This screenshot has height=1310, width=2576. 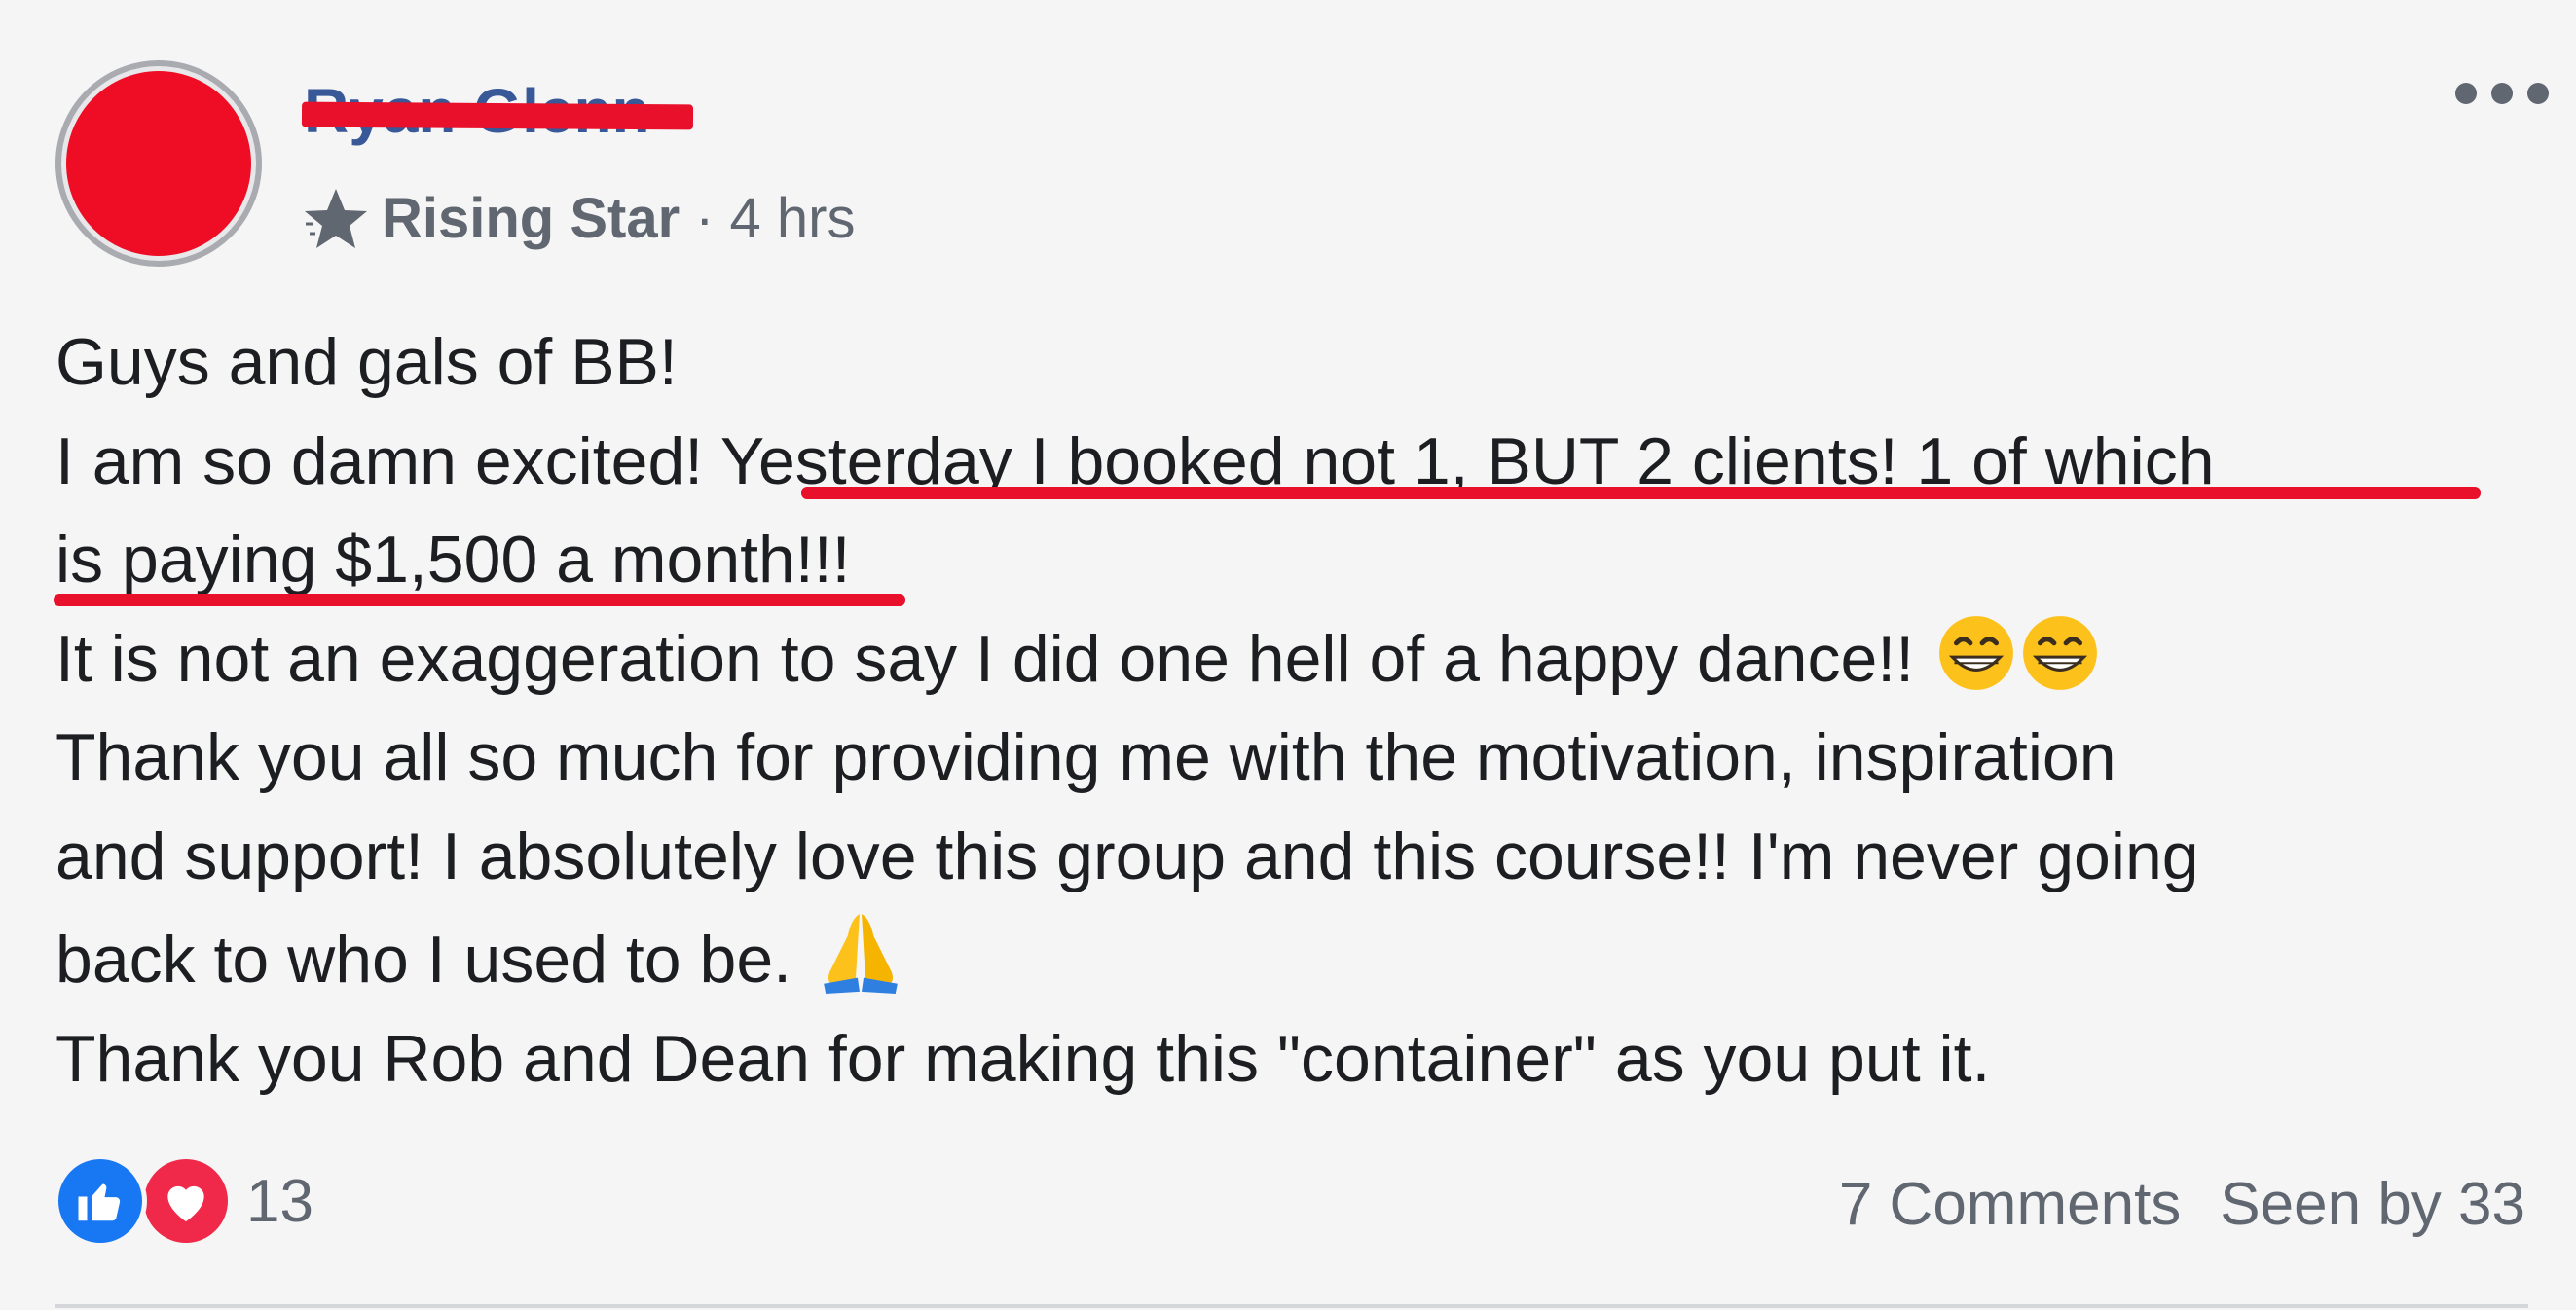 What do you see at coordinates (531, 219) in the screenshot?
I see `member-badge: Rising Star` at bounding box center [531, 219].